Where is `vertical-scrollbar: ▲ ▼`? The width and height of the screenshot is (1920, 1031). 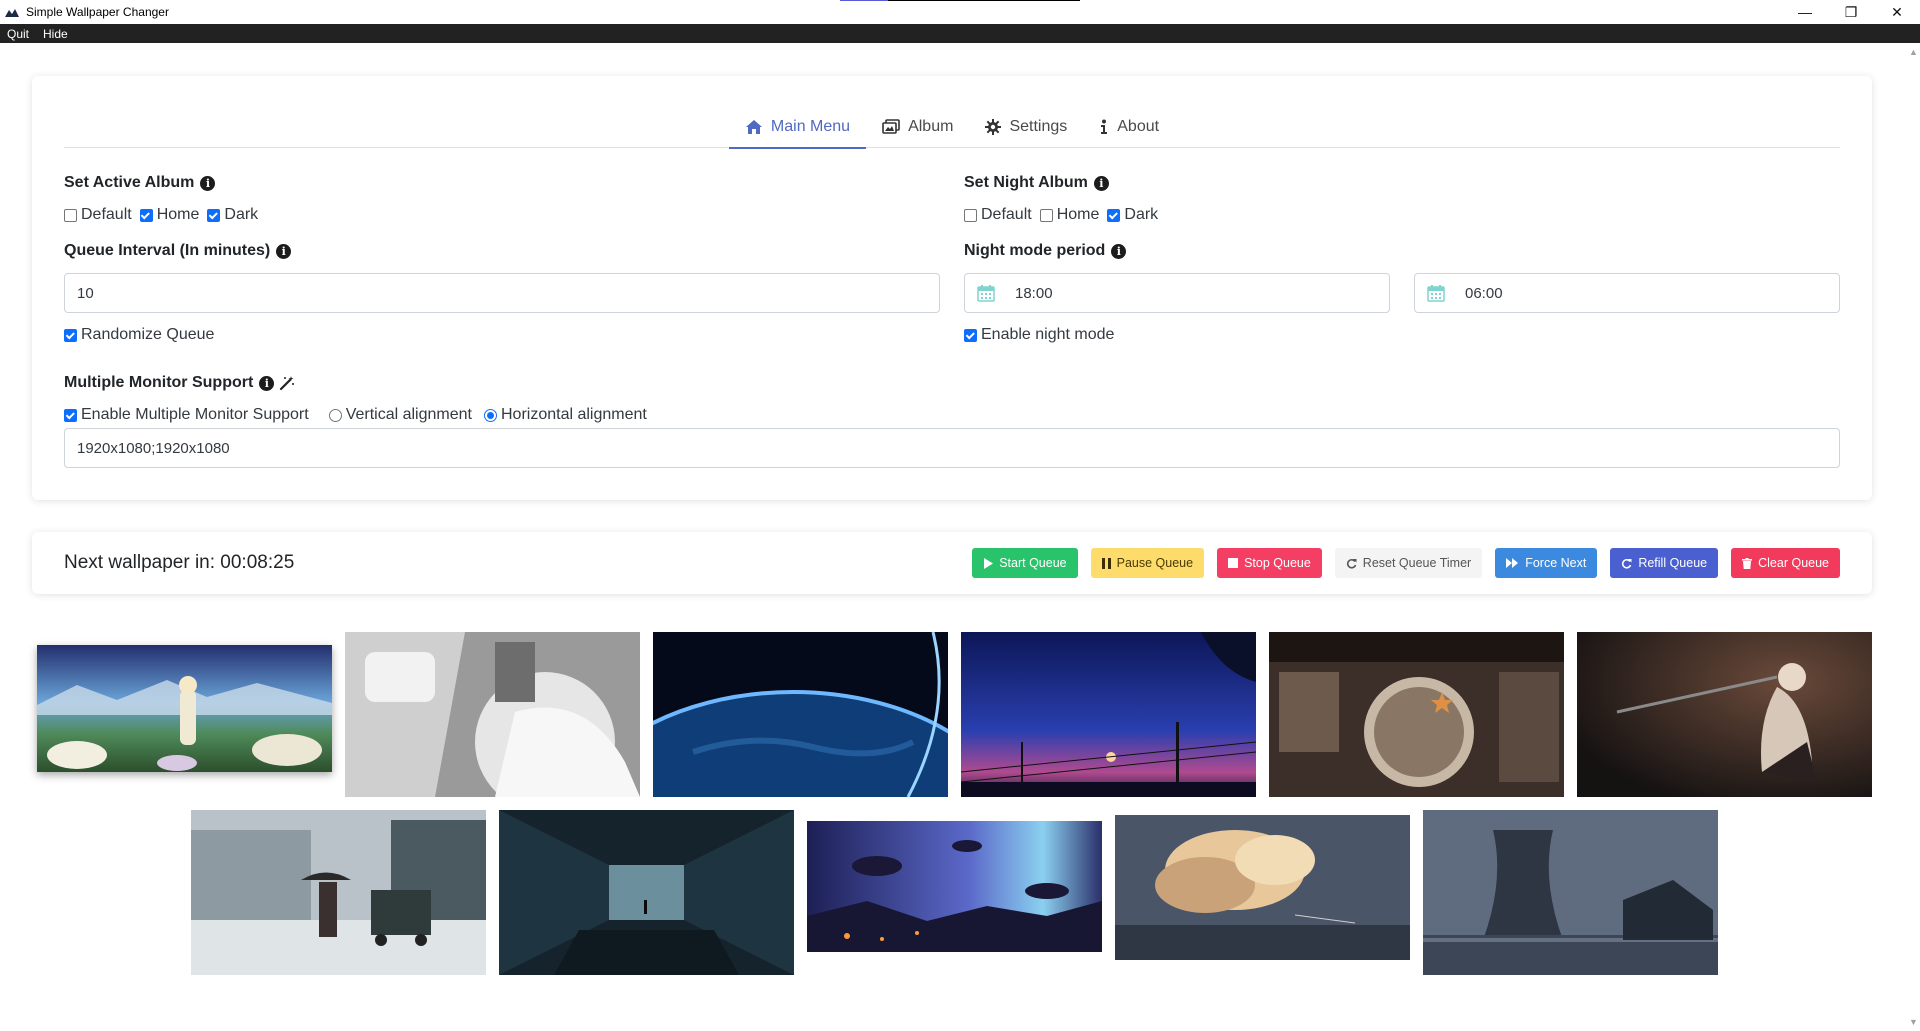
vertical-scrollbar: ▲ ▼ is located at coordinates (1913, 537).